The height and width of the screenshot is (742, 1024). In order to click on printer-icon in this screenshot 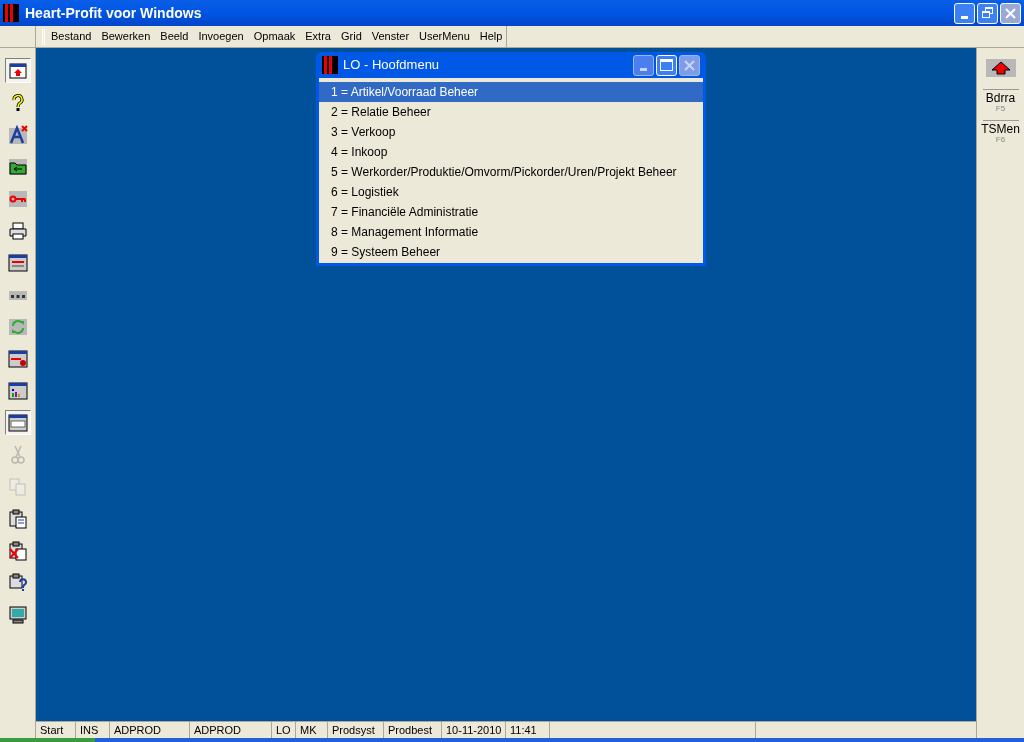, I will do `click(17, 230)`.